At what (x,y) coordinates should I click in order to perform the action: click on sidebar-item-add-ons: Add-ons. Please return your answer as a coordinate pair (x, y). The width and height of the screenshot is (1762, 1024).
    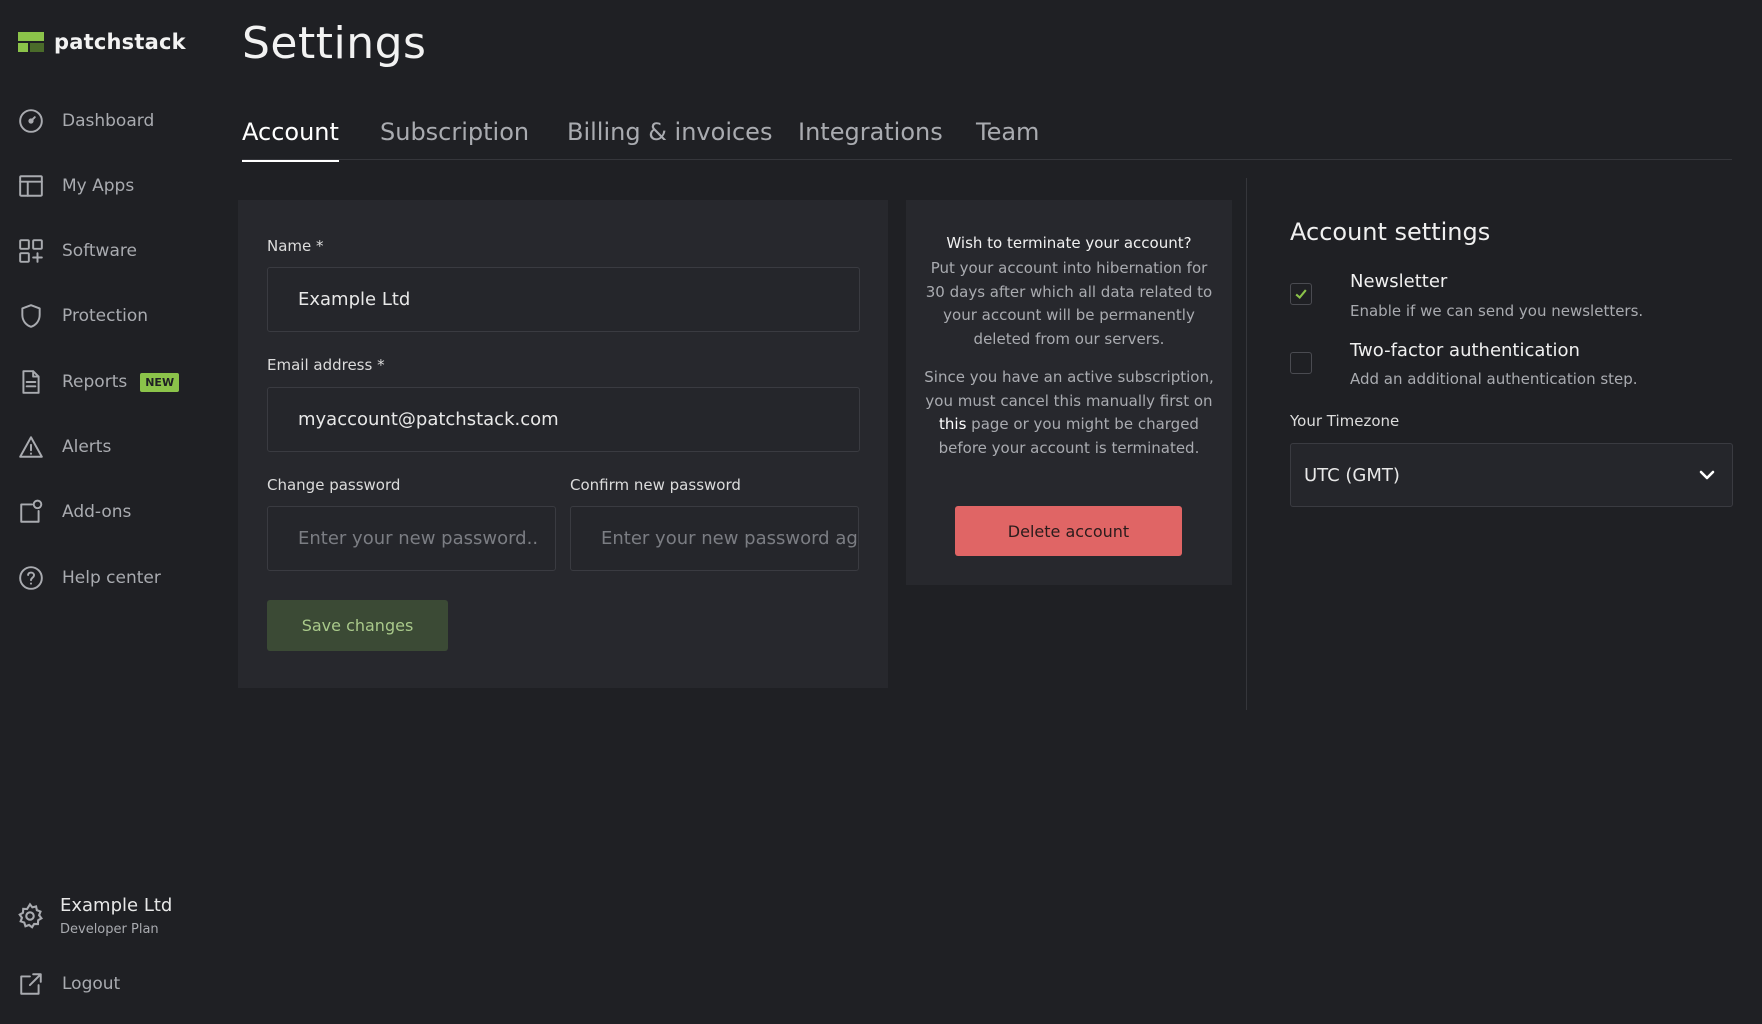
    Looking at the image, I should click on (74, 512).